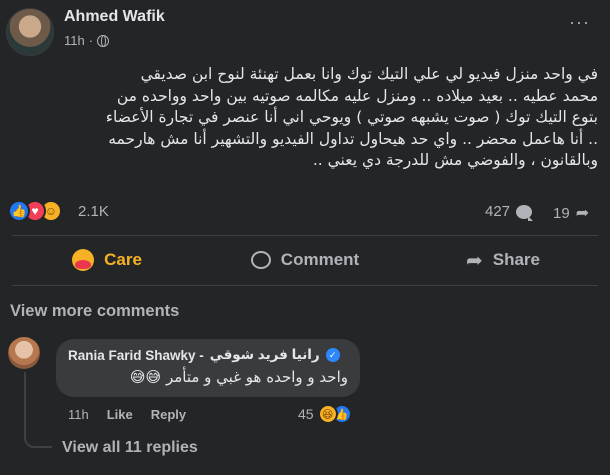 The height and width of the screenshot is (475, 610). Describe the element at coordinates (525, 212) in the screenshot. I see `comment-bubble-icon` at that location.